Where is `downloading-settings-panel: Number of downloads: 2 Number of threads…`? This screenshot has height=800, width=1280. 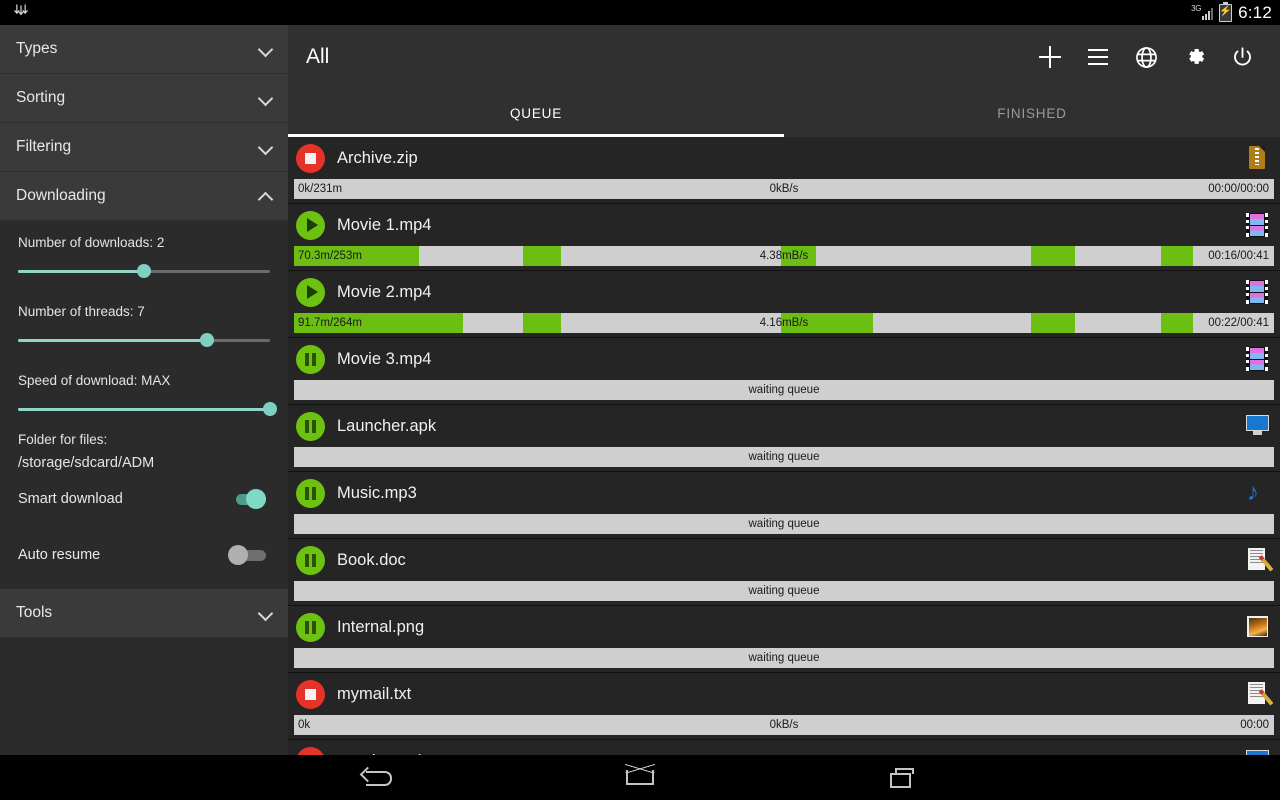
downloading-settings-panel: Number of downloads: 2 Number of threads… is located at coordinates (144, 405).